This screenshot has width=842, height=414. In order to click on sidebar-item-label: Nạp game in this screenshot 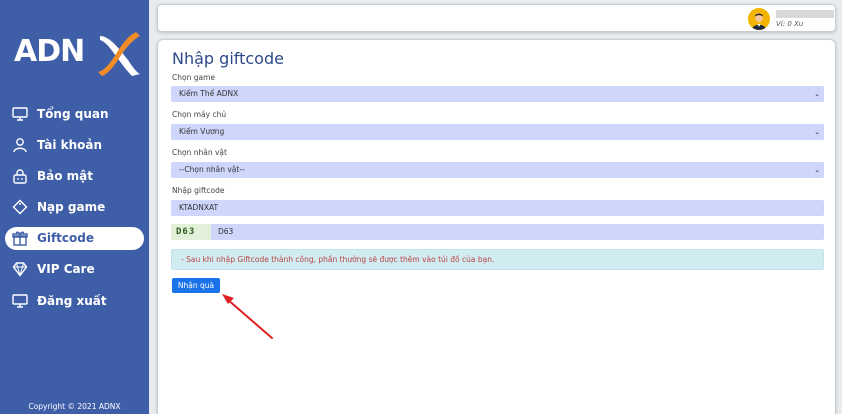, I will do `click(71, 207)`.